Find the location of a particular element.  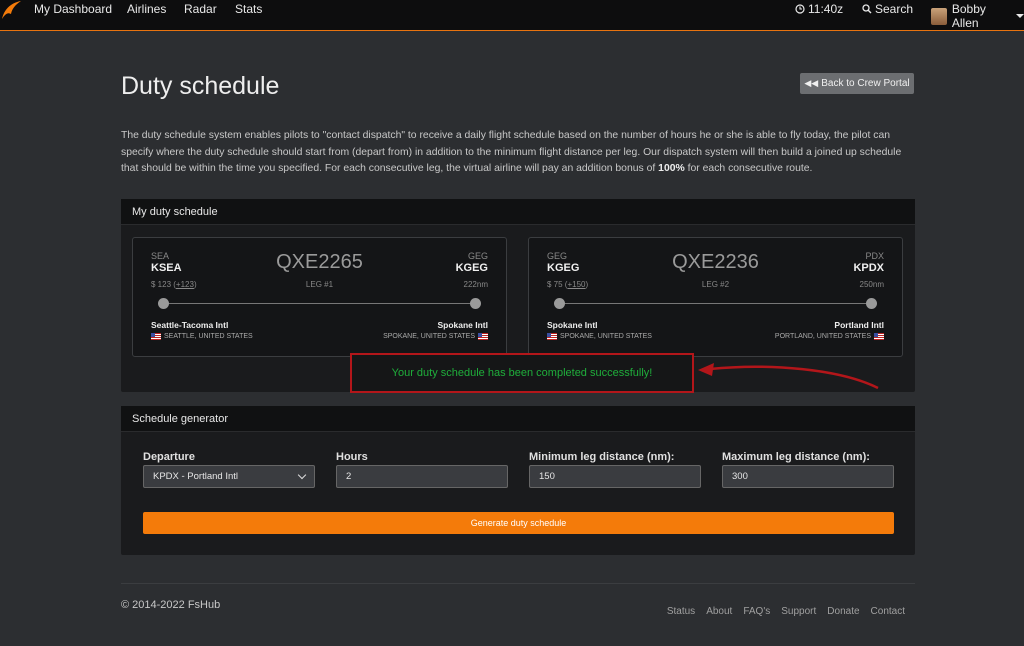

utc-clock: 11:40z is located at coordinates (819, 9).